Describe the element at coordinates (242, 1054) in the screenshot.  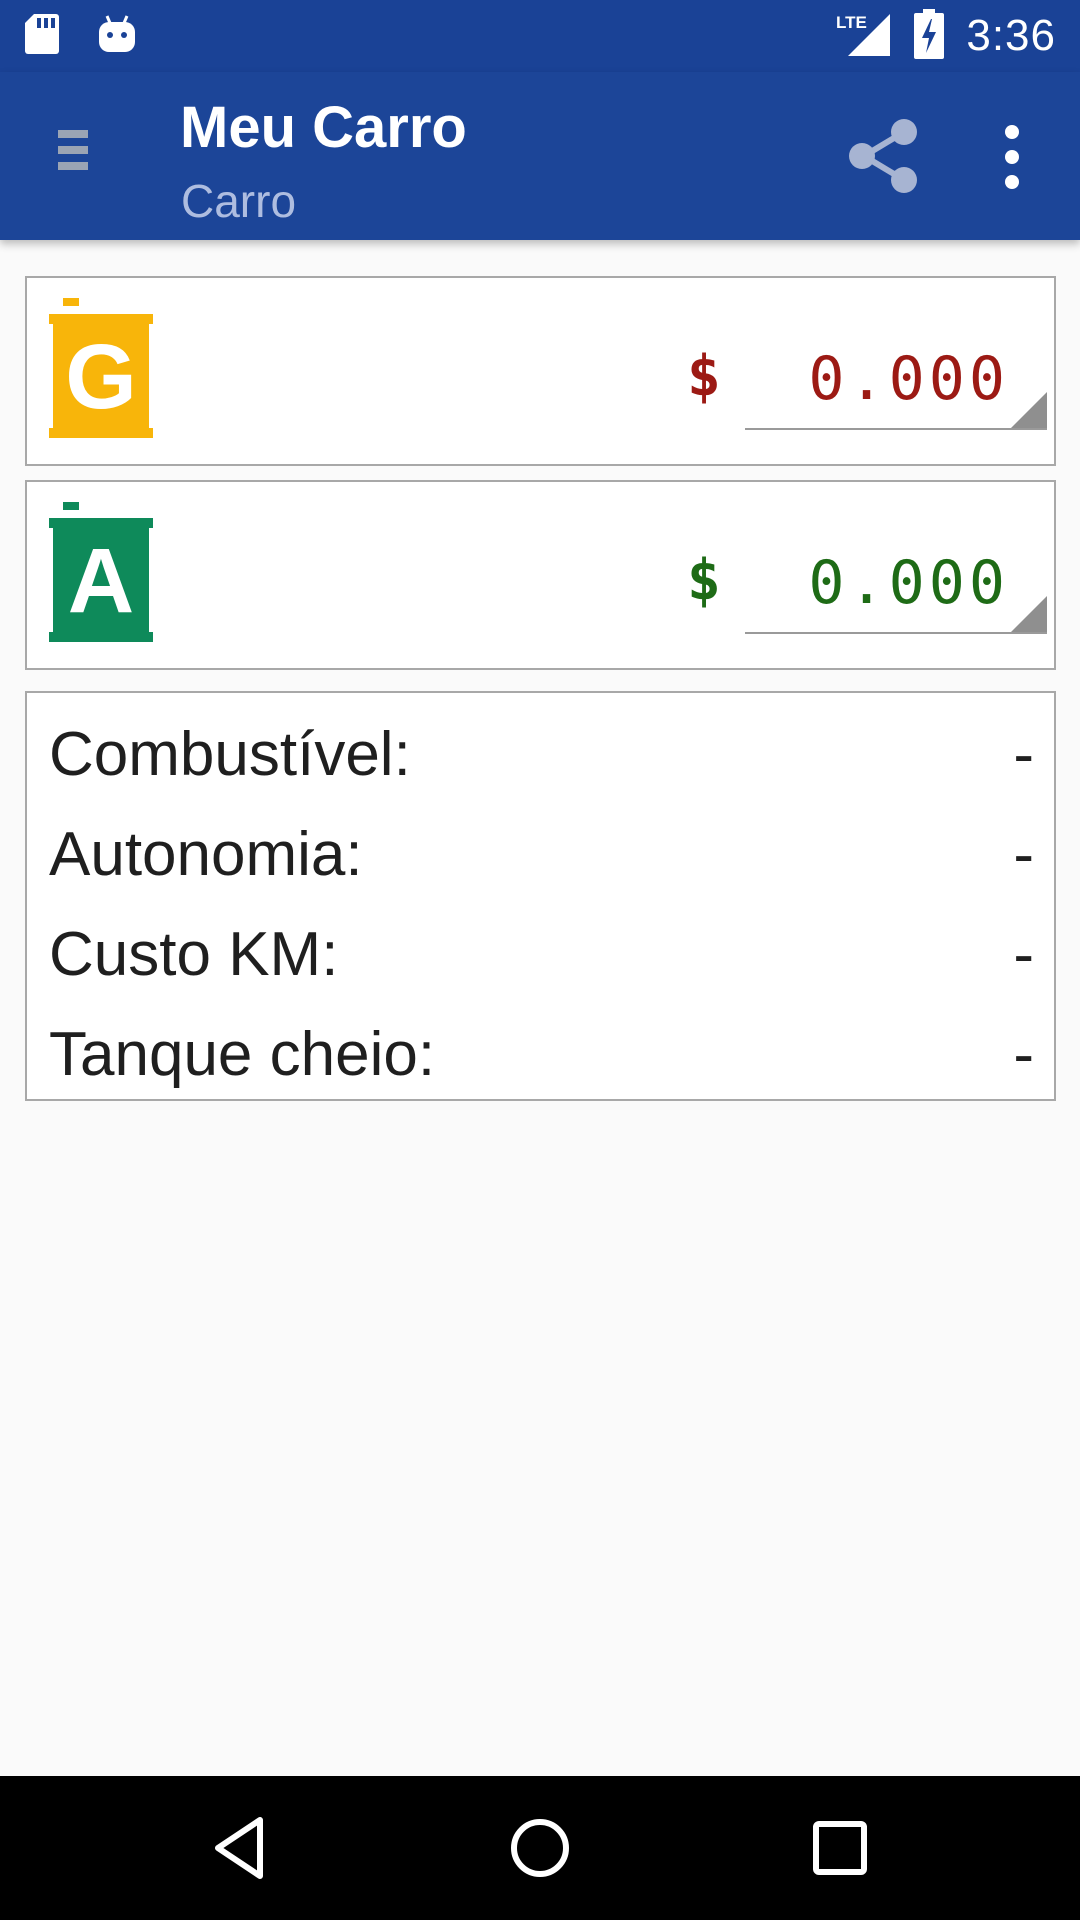
I see `full-tank-label: Tanque cheio:` at that location.